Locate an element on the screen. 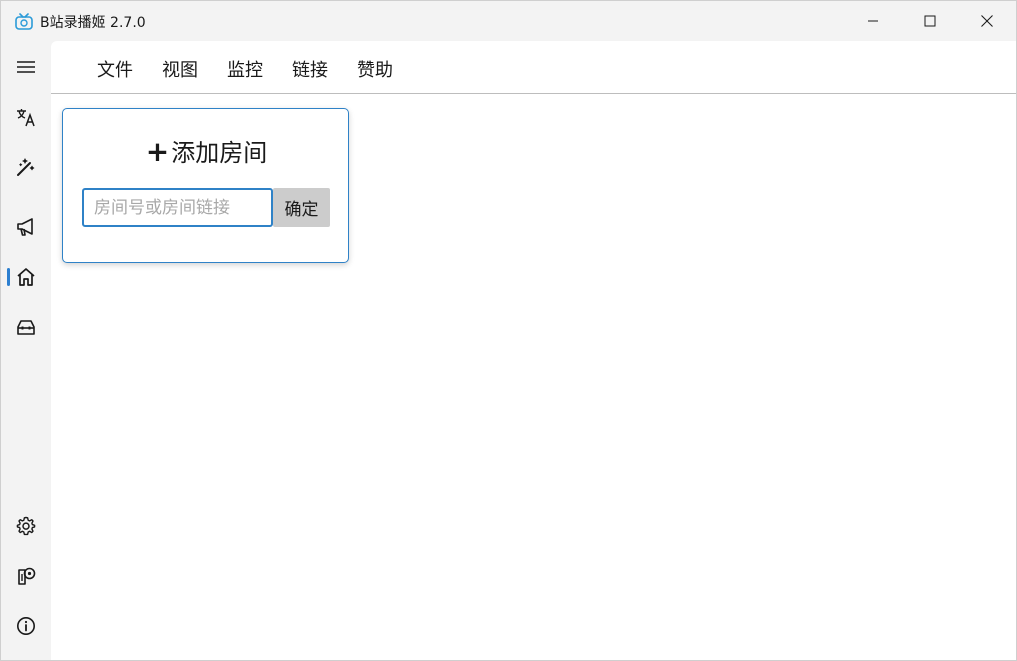 The height and width of the screenshot is (661, 1017). nav-home is located at coordinates (26, 277).